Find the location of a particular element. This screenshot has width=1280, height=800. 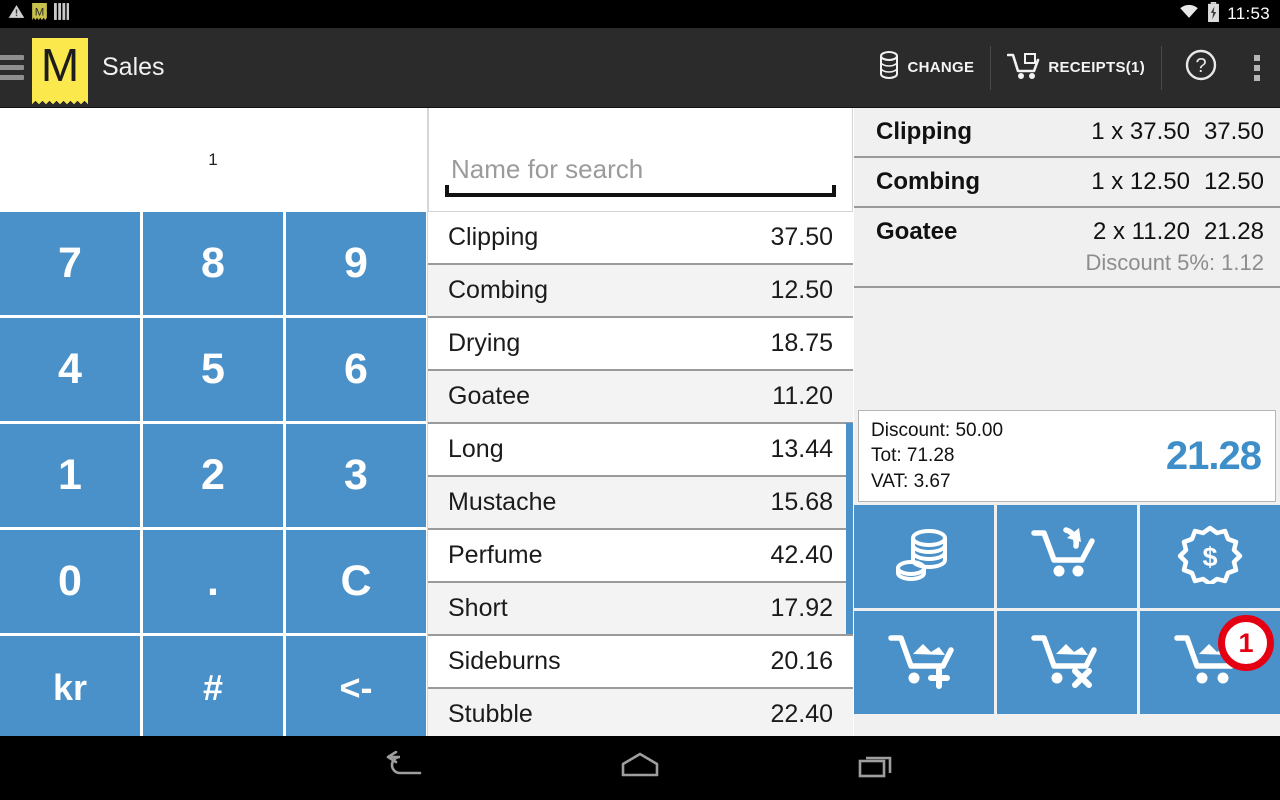

warning-triangle-icon is located at coordinates (16, 14).